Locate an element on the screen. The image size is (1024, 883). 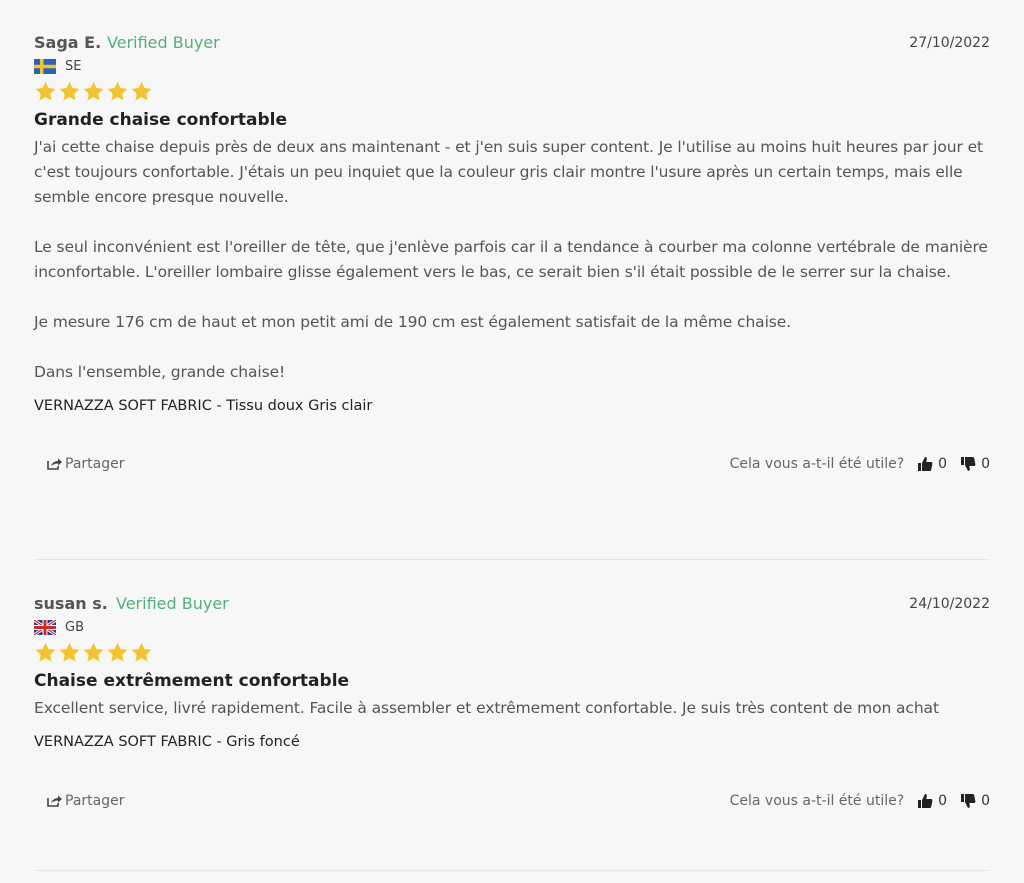
reviewer-country: GB is located at coordinates (512, 629).